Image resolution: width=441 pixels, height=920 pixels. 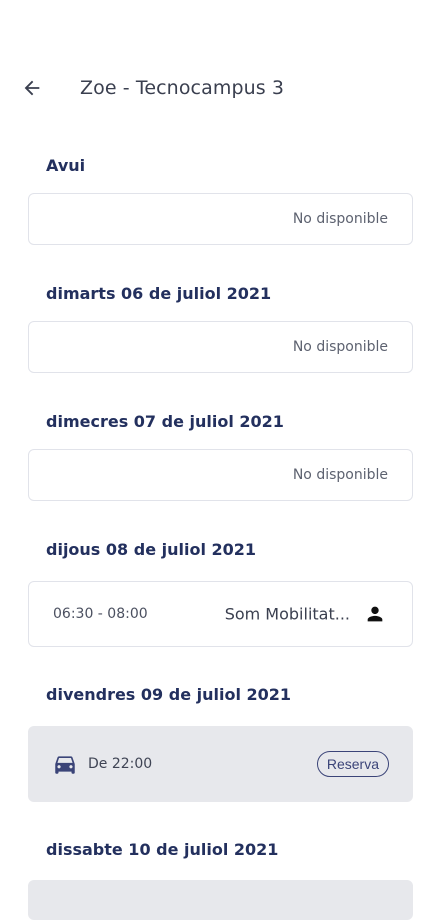 I want to click on time-range: 06:30 - 08:00, so click(x=100, y=614).